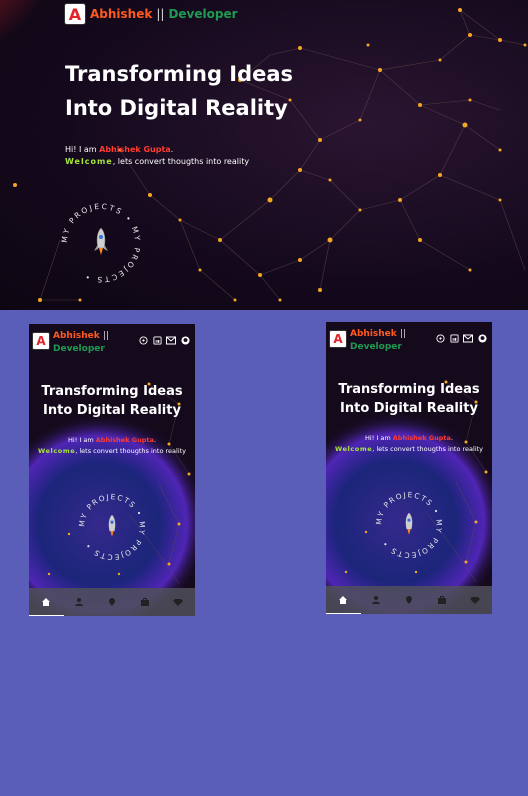  I want to click on brand-logo: A Abhishek || Developer, so click(151, 14).